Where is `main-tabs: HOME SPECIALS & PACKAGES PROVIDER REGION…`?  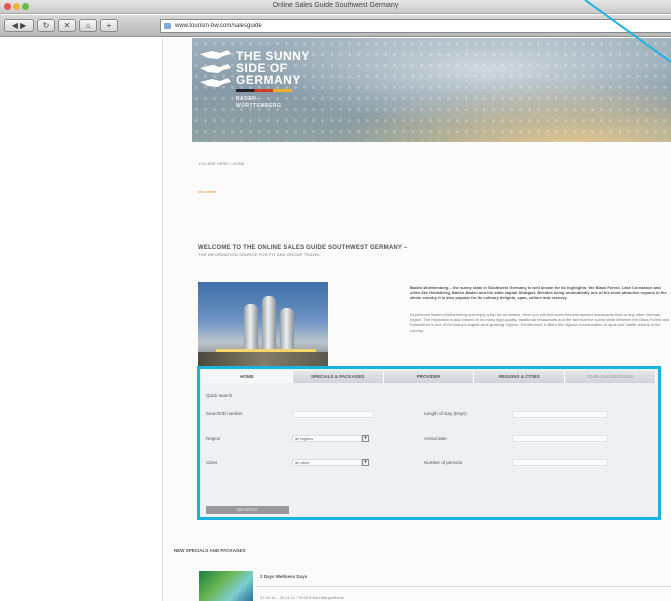 main-tabs: HOME SPECIALS & PACKAGES PROVIDER REGION… is located at coordinates (429, 377).